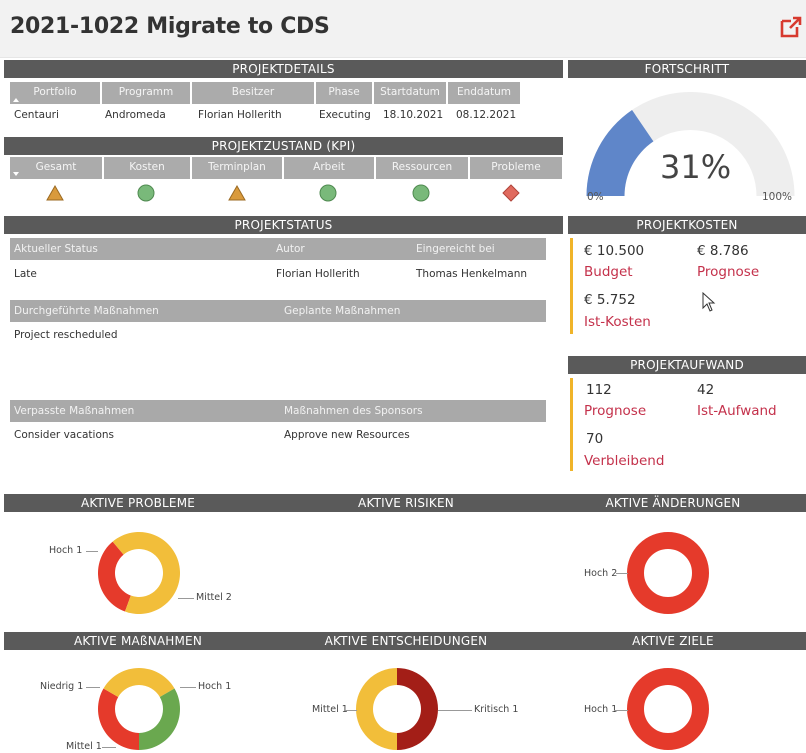 The image size is (806, 753). Describe the element at coordinates (422, 168) in the screenshot. I see `kpi-header-ressourcen: Ressourcen` at that location.